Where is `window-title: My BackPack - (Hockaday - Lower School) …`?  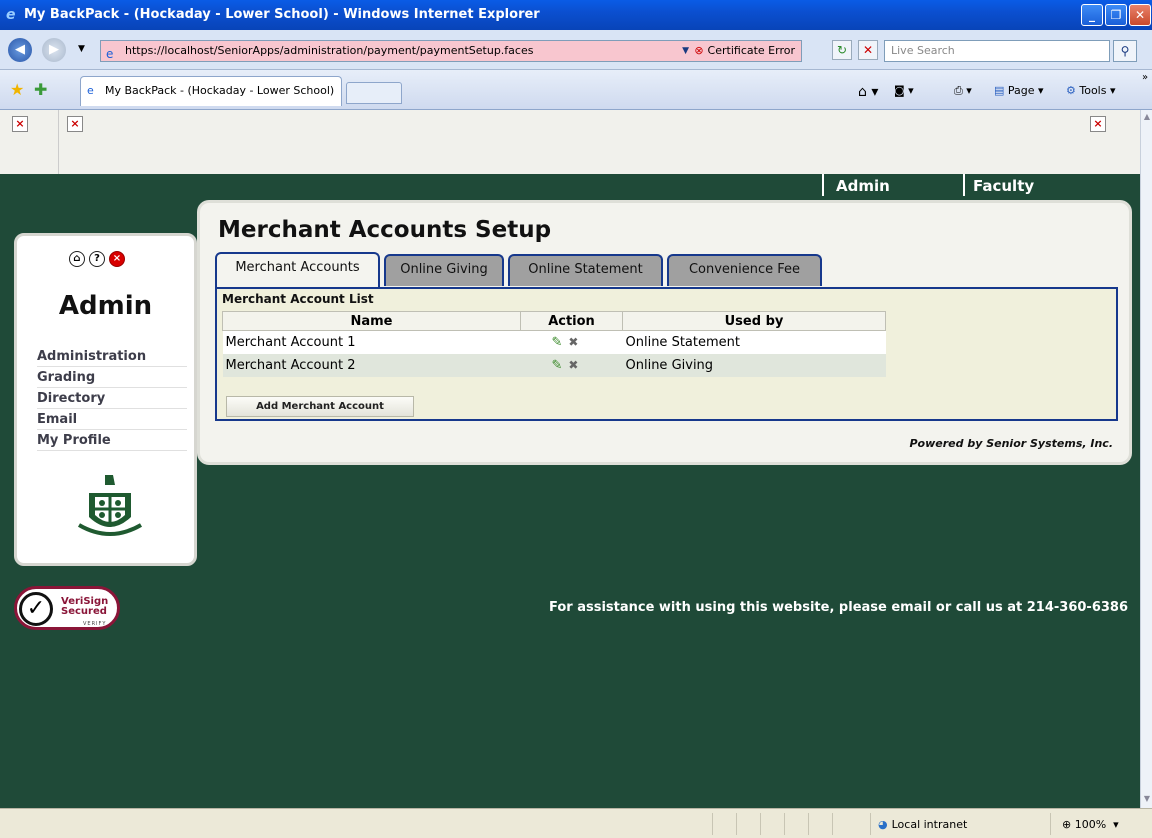
window-title: My BackPack - (Hockaday - Lower School) … is located at coordinates (282, 14).